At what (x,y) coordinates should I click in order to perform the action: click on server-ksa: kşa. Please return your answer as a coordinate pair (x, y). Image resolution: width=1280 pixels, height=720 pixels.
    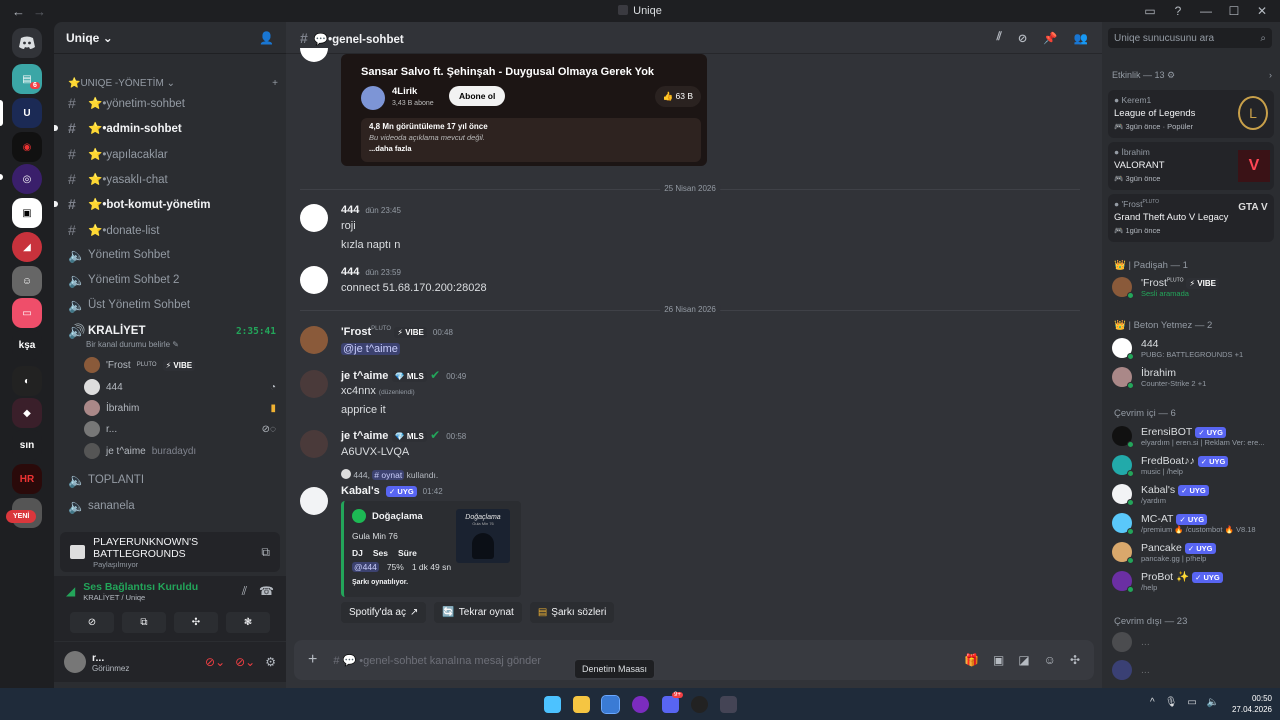
    Looking at the image, I should click on (27, 345).